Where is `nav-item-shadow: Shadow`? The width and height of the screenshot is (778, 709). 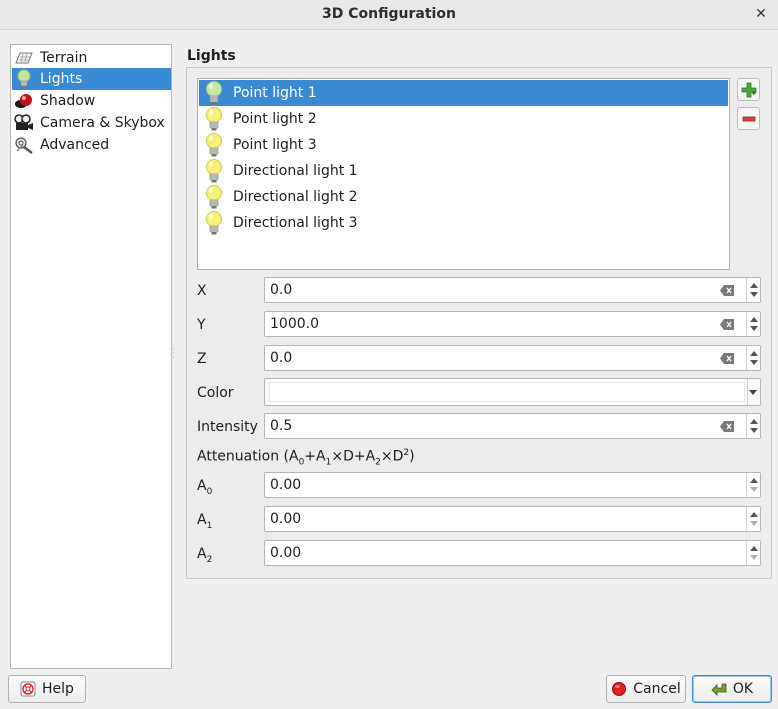 nav-item-shadow: Shadow is located at coordinates (91, 101).